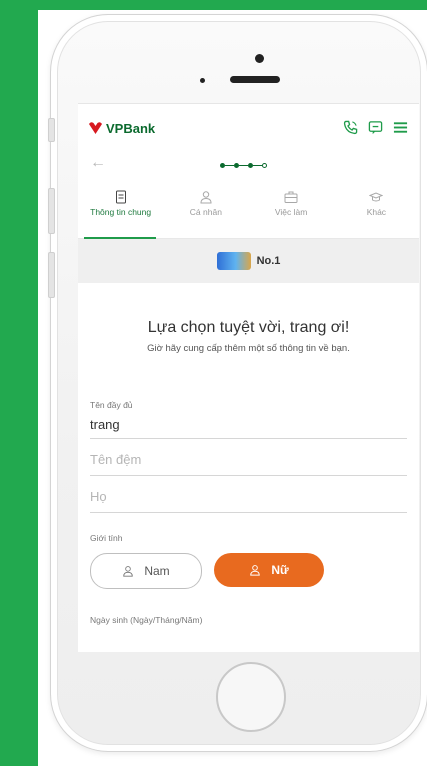  I want to click on middle-name-input: Tên đệm, so click(248, 459).